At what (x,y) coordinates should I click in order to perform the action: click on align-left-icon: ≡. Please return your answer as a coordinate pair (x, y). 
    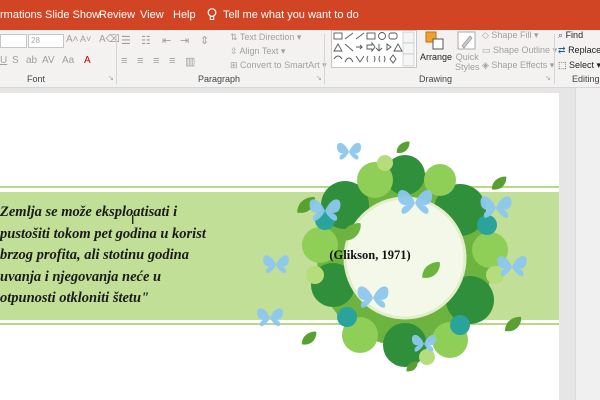
    Looking at the image, I should click on (124, 61).